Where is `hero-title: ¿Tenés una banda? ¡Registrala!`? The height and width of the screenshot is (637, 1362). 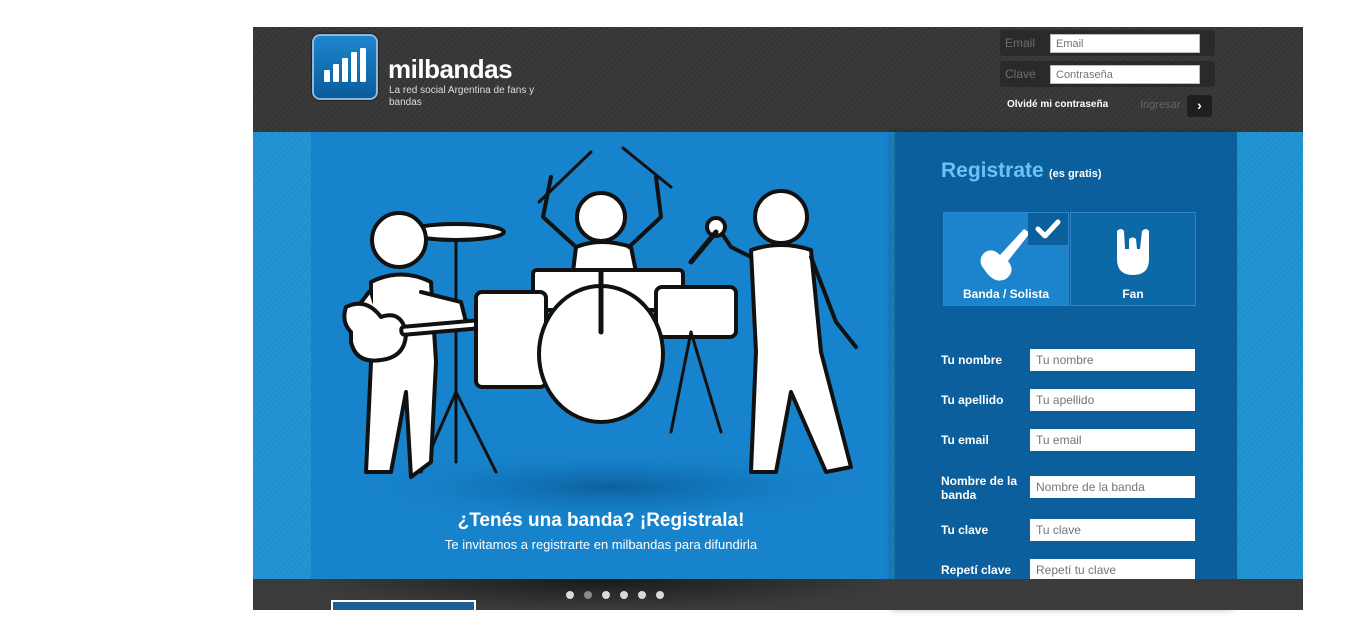 hero-title: ¿Tenés una banda? ¡Registrala! is located at coordinates (601, 520).